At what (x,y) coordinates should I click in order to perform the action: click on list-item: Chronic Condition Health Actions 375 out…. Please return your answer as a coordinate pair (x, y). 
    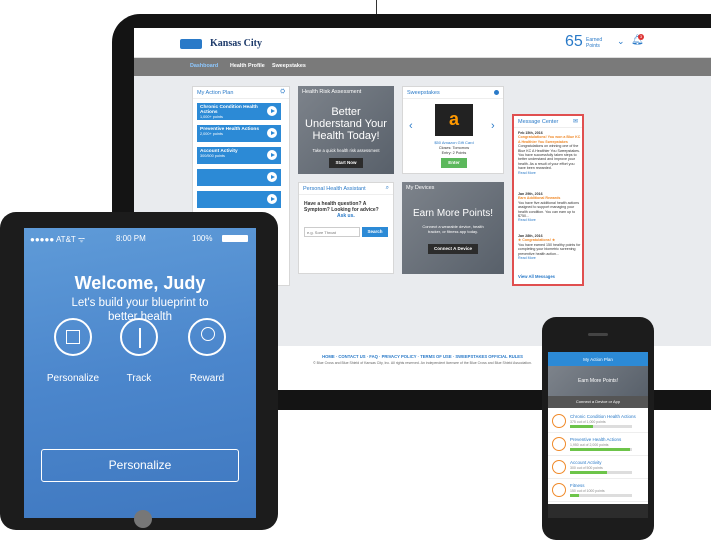
    Looking at the image, I should click on (598, 421).